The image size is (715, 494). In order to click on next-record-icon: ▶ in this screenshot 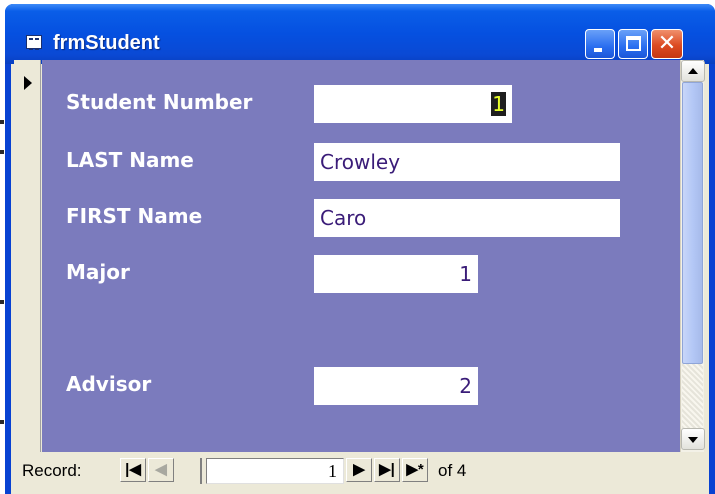, I will do `click(359, 469)`.